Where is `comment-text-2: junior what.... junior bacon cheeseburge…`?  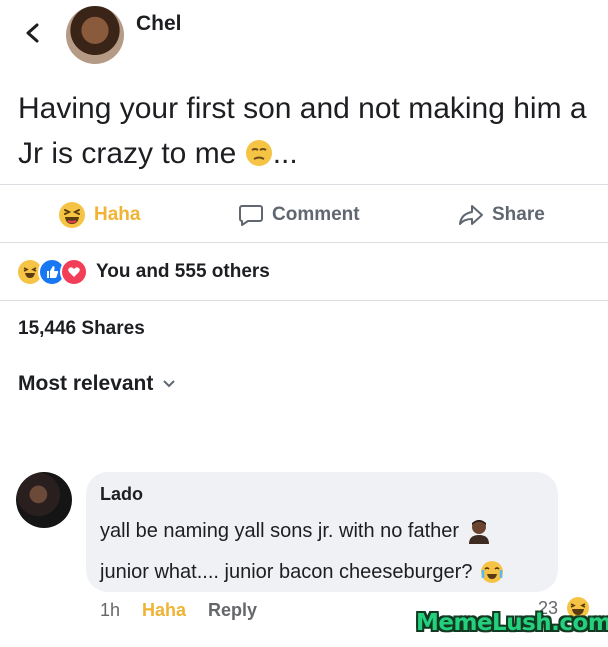 comment-text-2: junior what.... junior bacon cheeseburge… is located at coordinates (286, 571).